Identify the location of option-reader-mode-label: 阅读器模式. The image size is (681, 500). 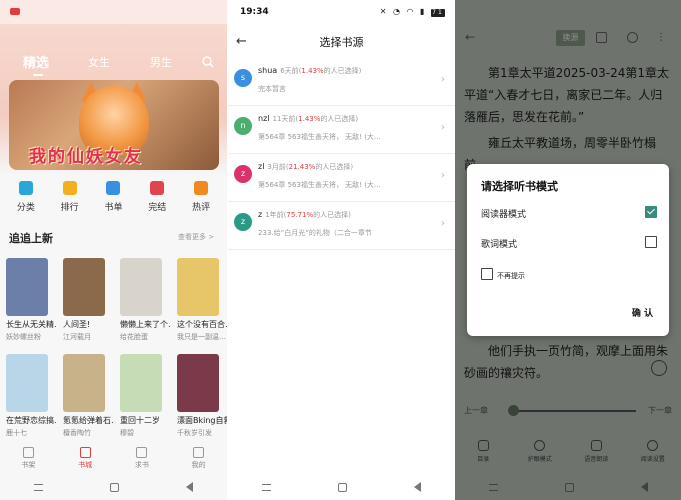
(504, 215).